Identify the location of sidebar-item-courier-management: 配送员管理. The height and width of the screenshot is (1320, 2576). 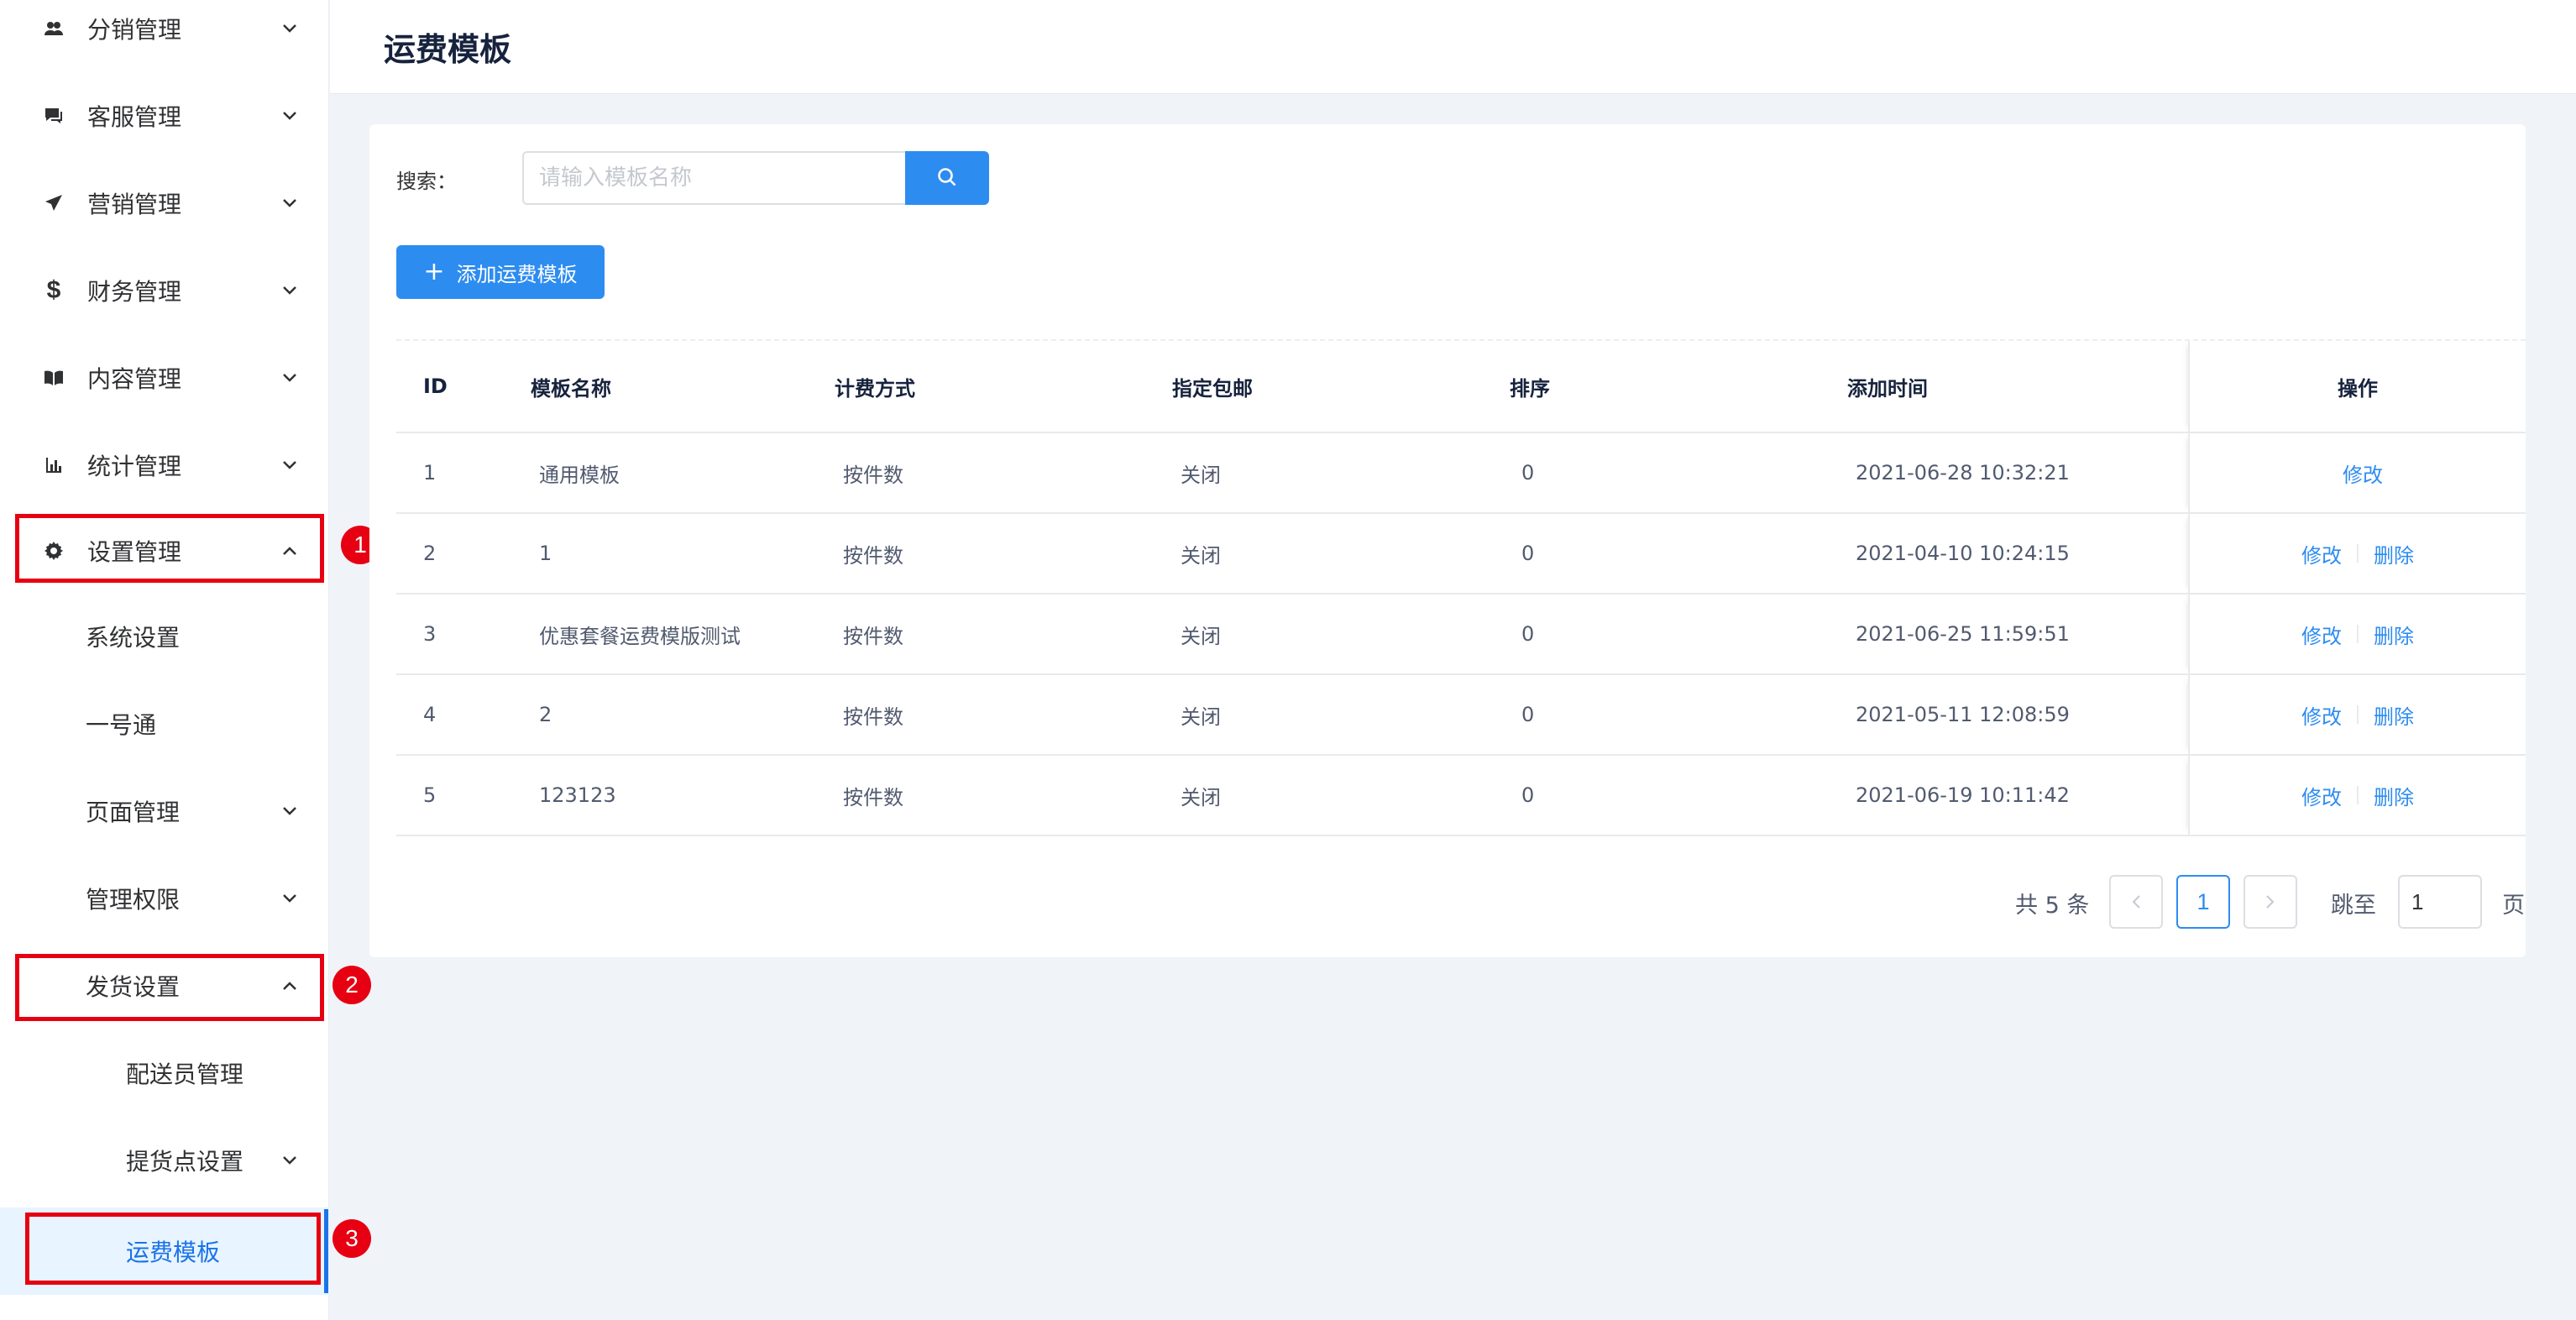
(164, 1073).